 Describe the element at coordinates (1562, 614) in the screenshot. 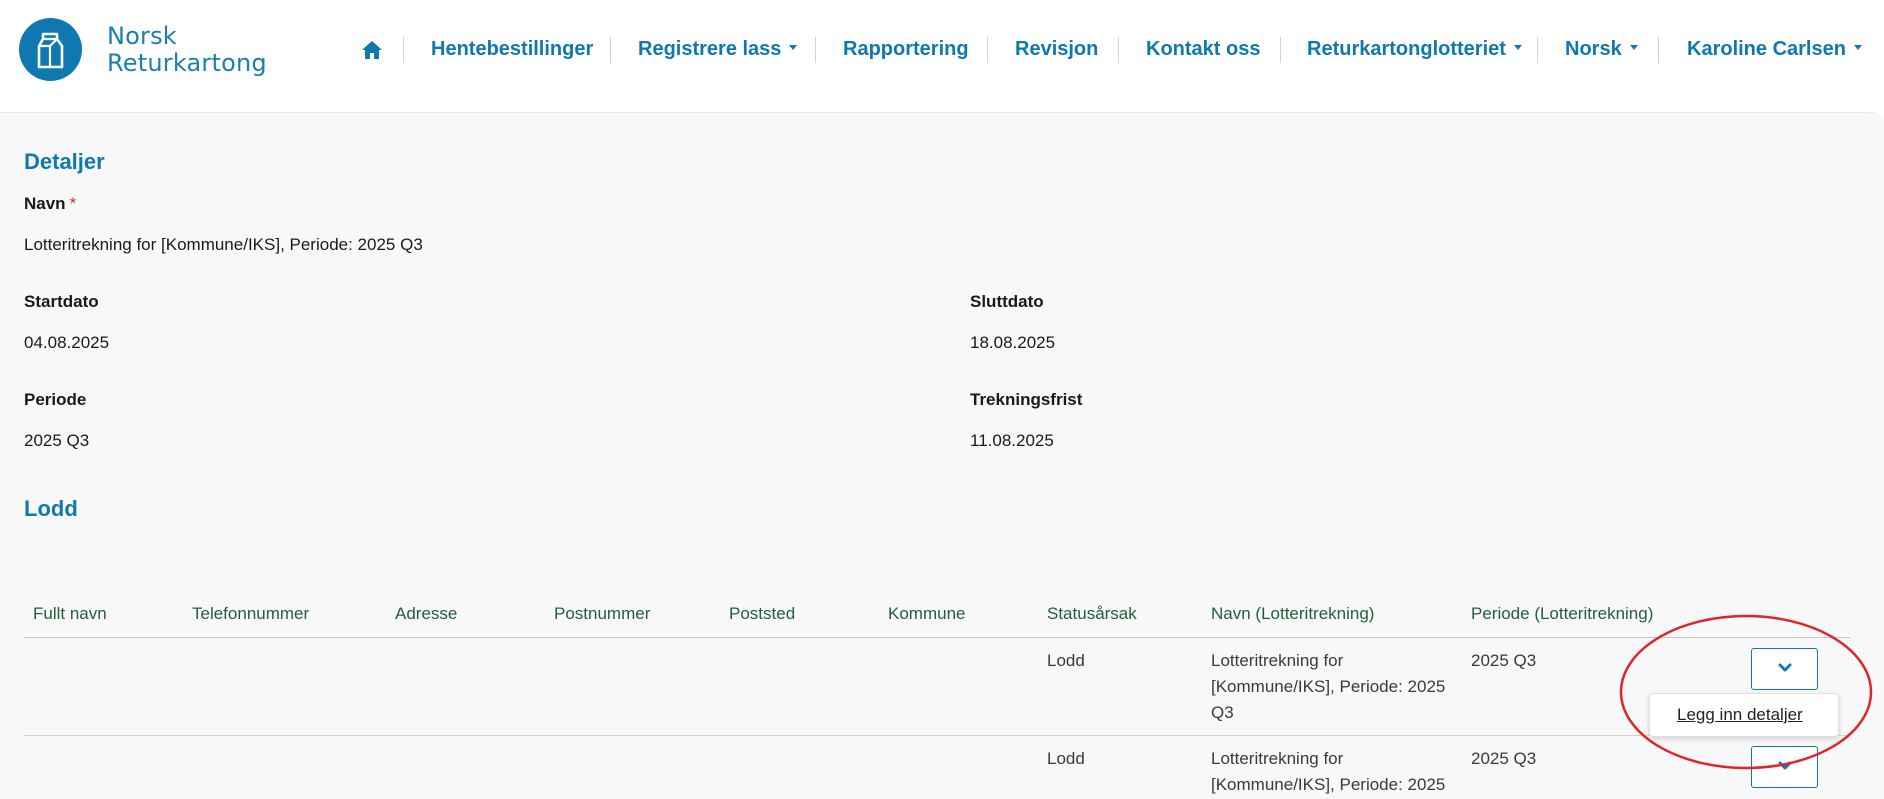

I see `column-header-periode-lotteritrekning: Periode (Lotteritrekning)` at that location.